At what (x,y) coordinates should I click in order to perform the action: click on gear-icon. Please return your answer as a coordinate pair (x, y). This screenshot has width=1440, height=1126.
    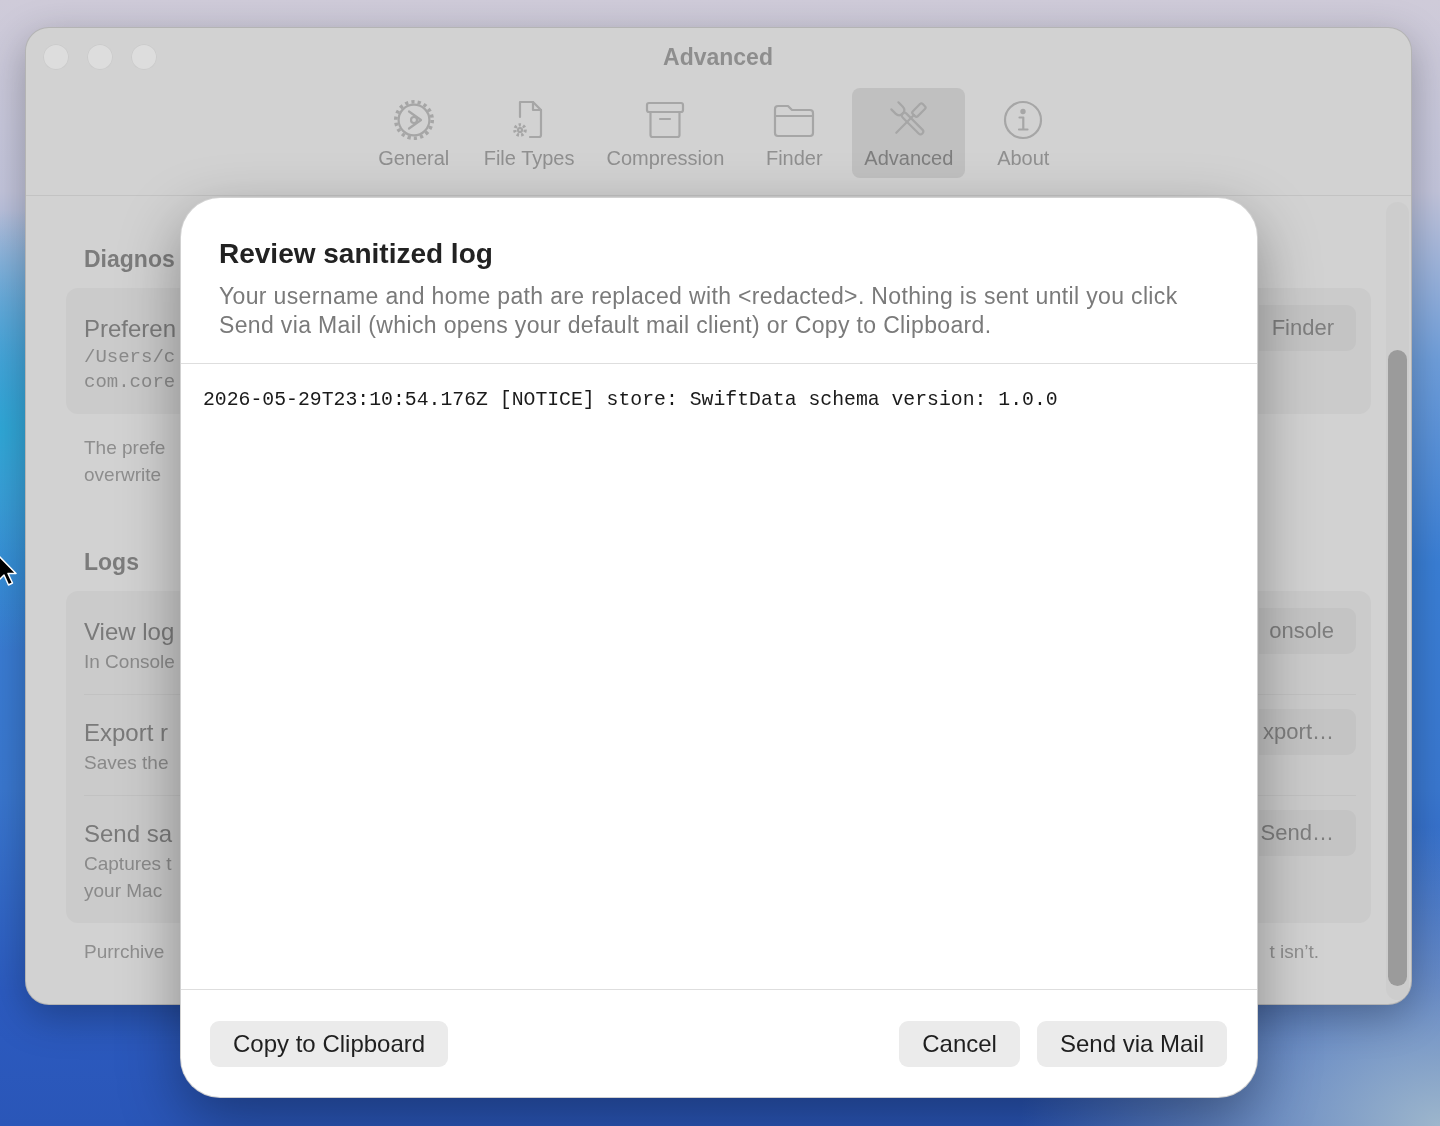
    Looking at the image, I should click on (413, 120).